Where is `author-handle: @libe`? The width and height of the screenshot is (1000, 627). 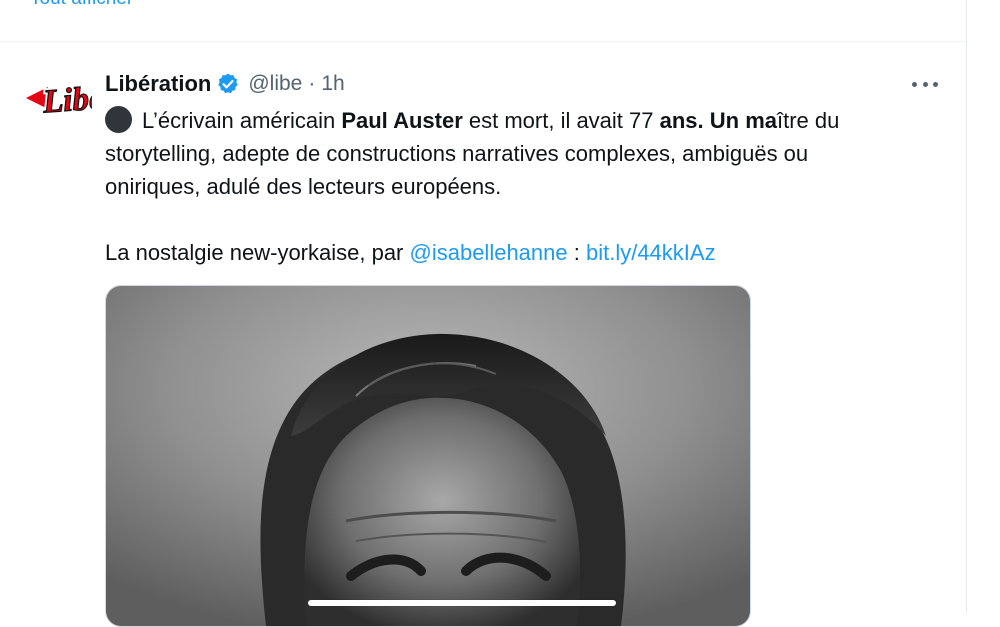 author-handle: @libe is located at coordinates (275, 84).